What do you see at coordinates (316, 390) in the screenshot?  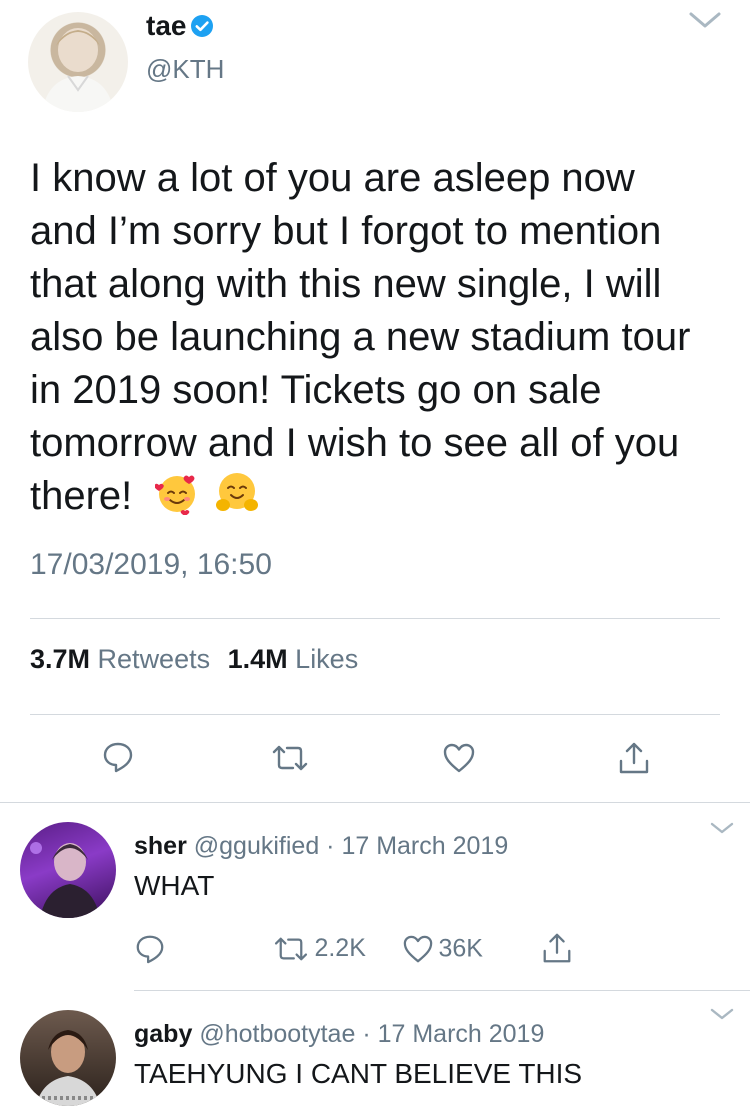 I see `tweet-text-line: in 2019 soon! Tickets go on sale` at bounding box center [316, 390].